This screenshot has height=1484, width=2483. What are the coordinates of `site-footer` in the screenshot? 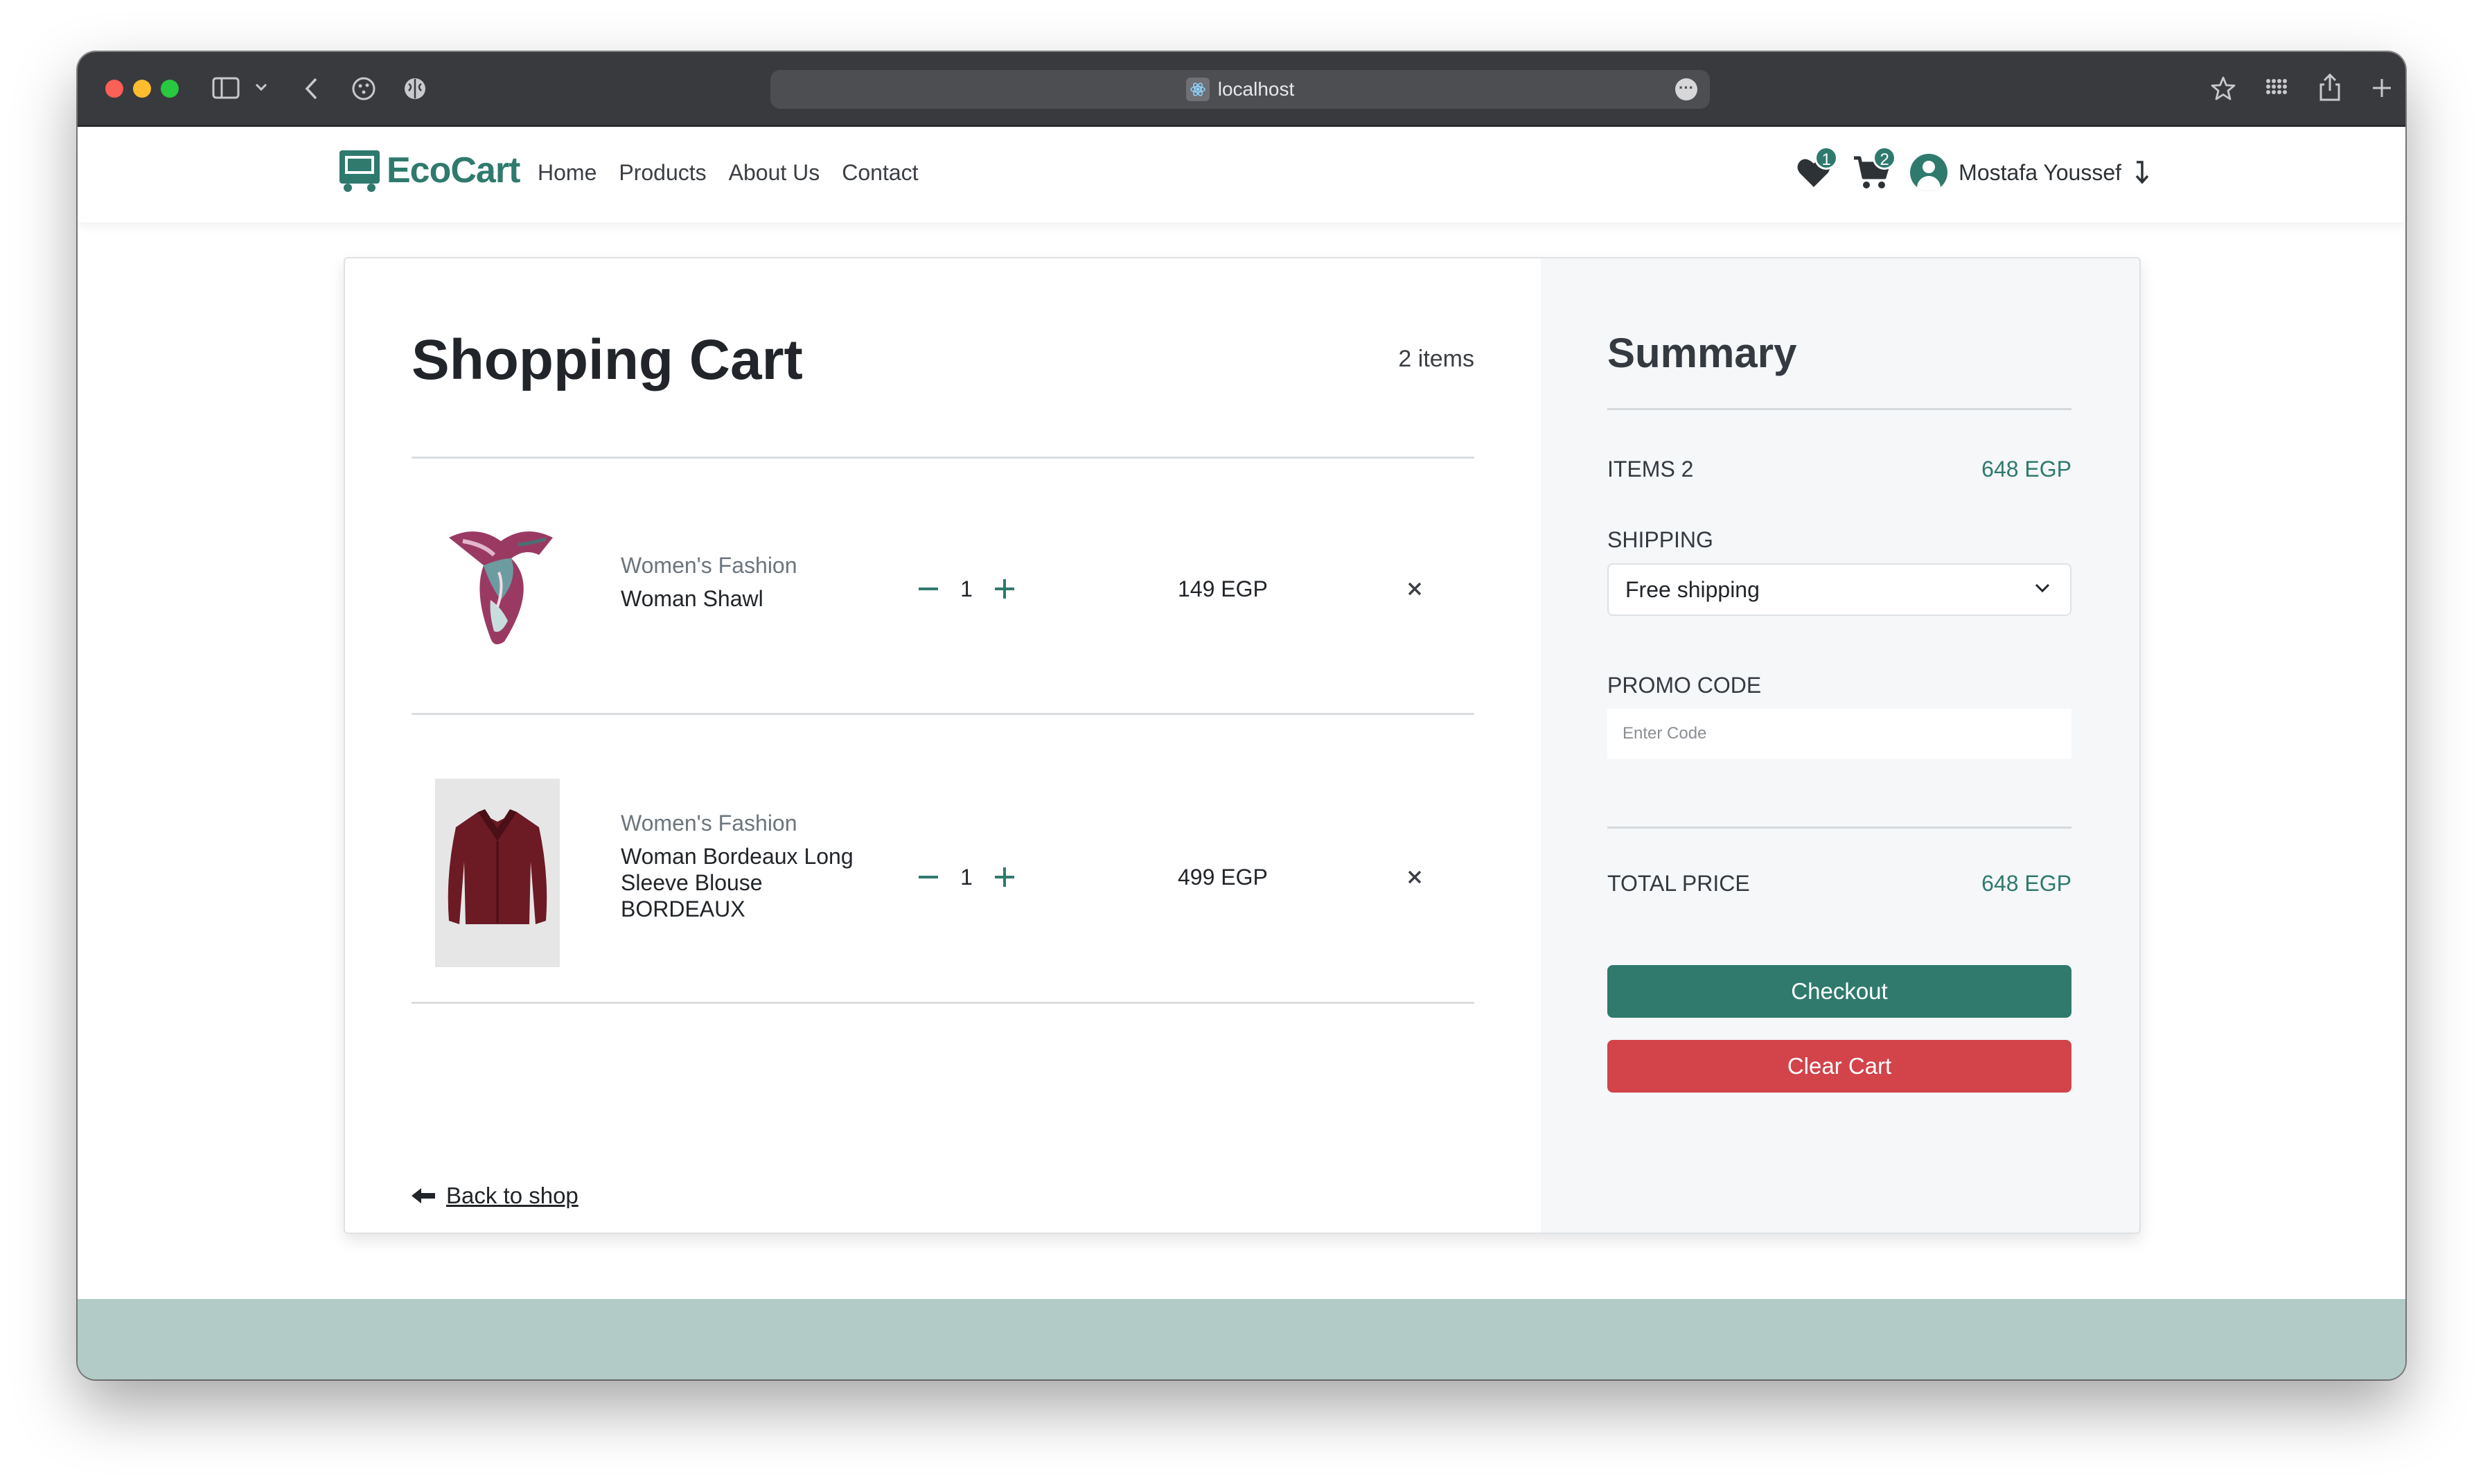 It's located at (1241, 1339).